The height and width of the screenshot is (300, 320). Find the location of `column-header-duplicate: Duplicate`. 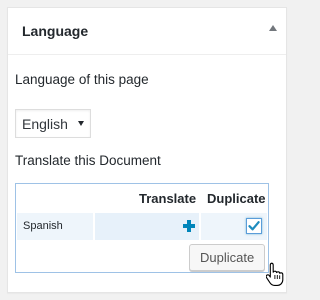

column-header-duplicate: Duplicate is located at coordinates (236, 198).